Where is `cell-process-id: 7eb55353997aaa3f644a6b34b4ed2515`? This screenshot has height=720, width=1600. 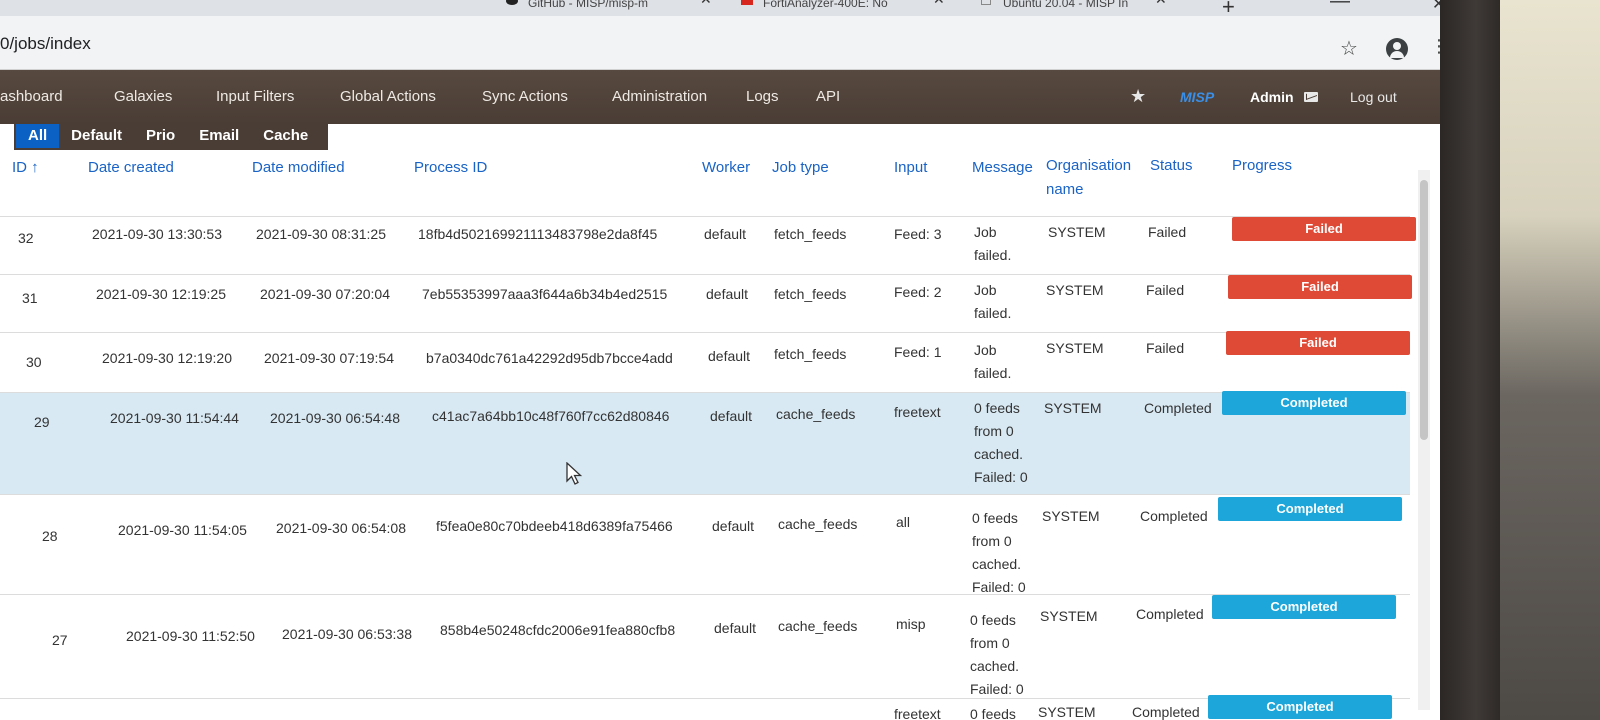 cell-process-id: 7eb55353997aaa3f644a6b34b4ed2515 is located at coordinates (545, 294).